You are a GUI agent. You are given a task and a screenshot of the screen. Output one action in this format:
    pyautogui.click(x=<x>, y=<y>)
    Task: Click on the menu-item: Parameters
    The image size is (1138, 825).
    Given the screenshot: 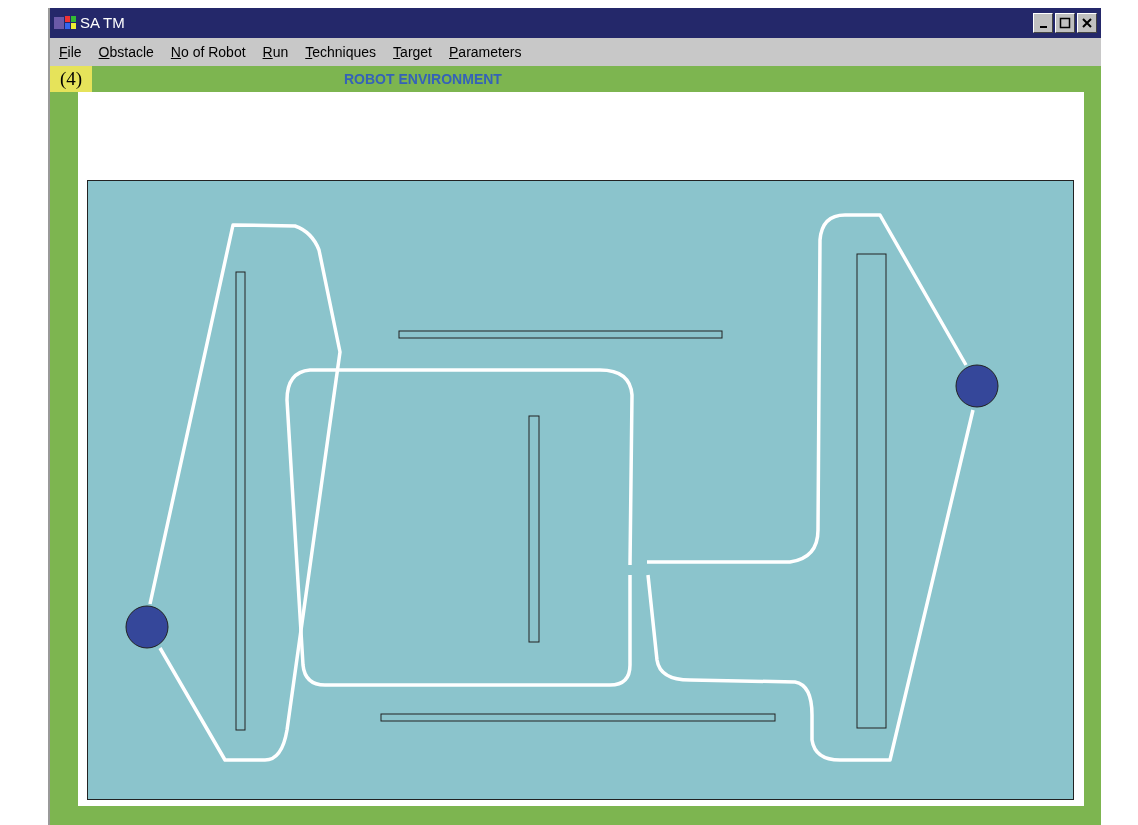 What is the action you would take?
    pyautogui.click(x=485, y=52)
    